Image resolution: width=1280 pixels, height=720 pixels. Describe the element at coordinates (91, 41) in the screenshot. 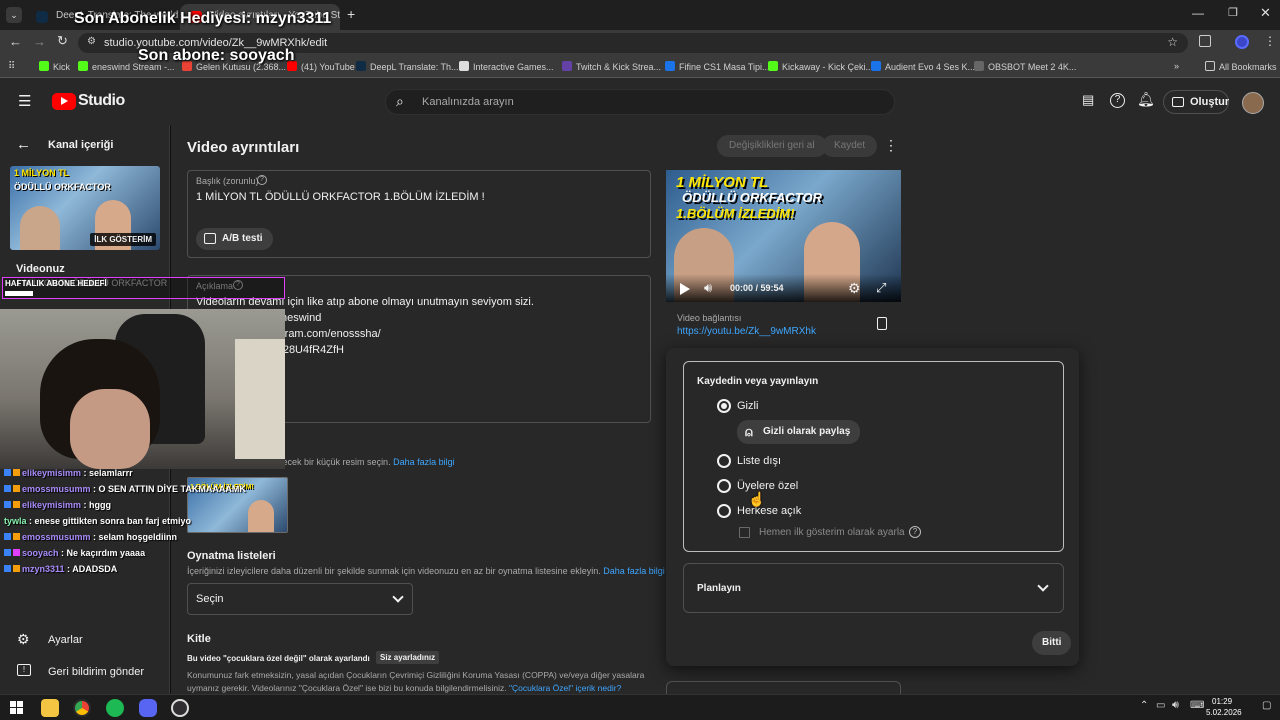

I see `site-settings-icon: ⚙` at that location.